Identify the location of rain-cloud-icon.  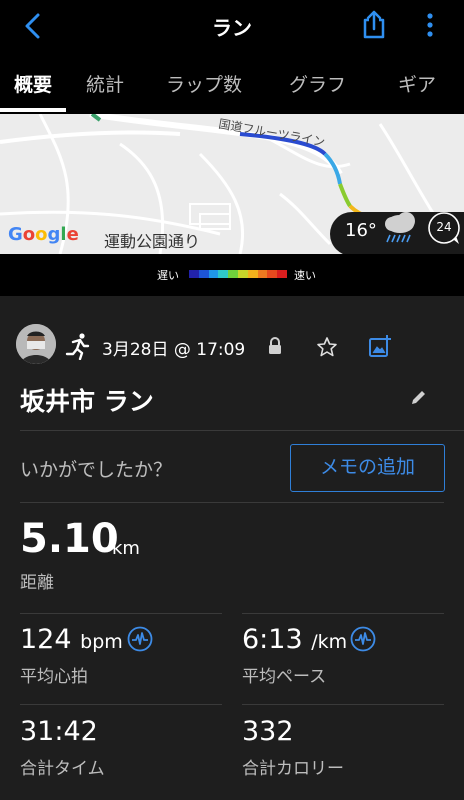
(400, 227).